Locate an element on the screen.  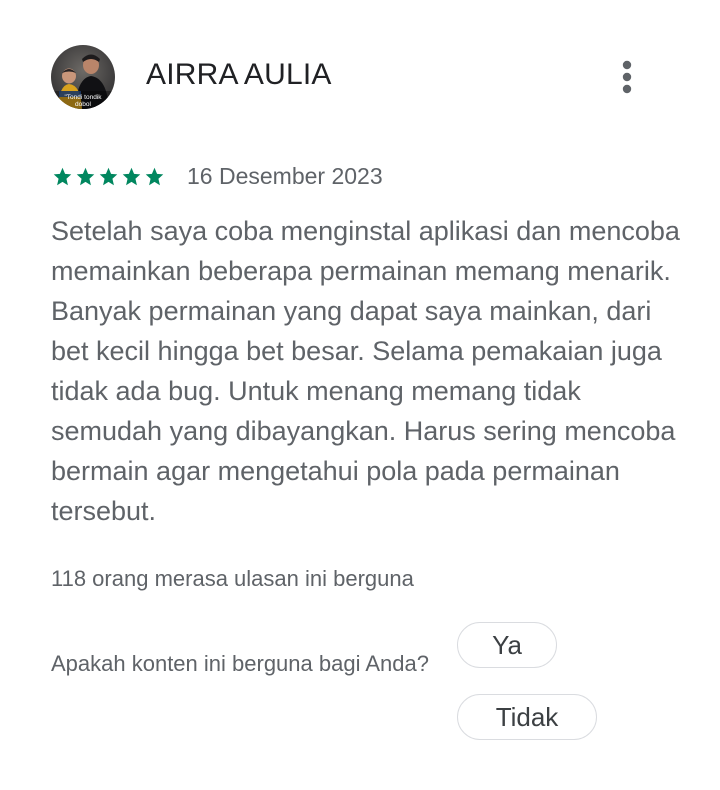
rating-row: 16 Desember 2023 is located at coordinates (217, 176).